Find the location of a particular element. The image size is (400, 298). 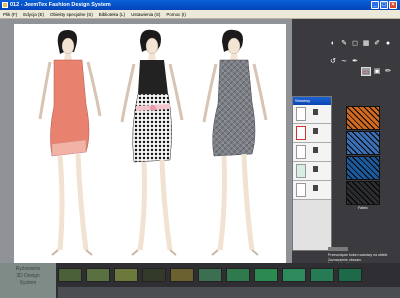

minimize-button: _ is located at coordinates (375, 5).